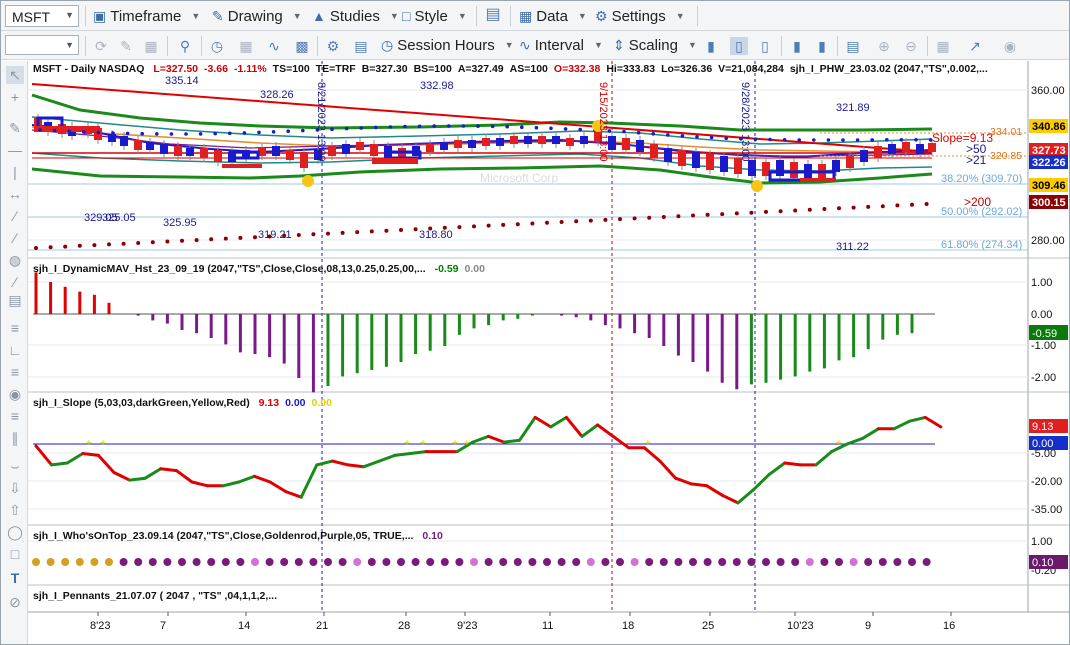 The height and width of the screenshot is (645, 1070). Describe the element at coordinates (15, 216) in the screenshot. I see `channel-icon: ∕` at that location.